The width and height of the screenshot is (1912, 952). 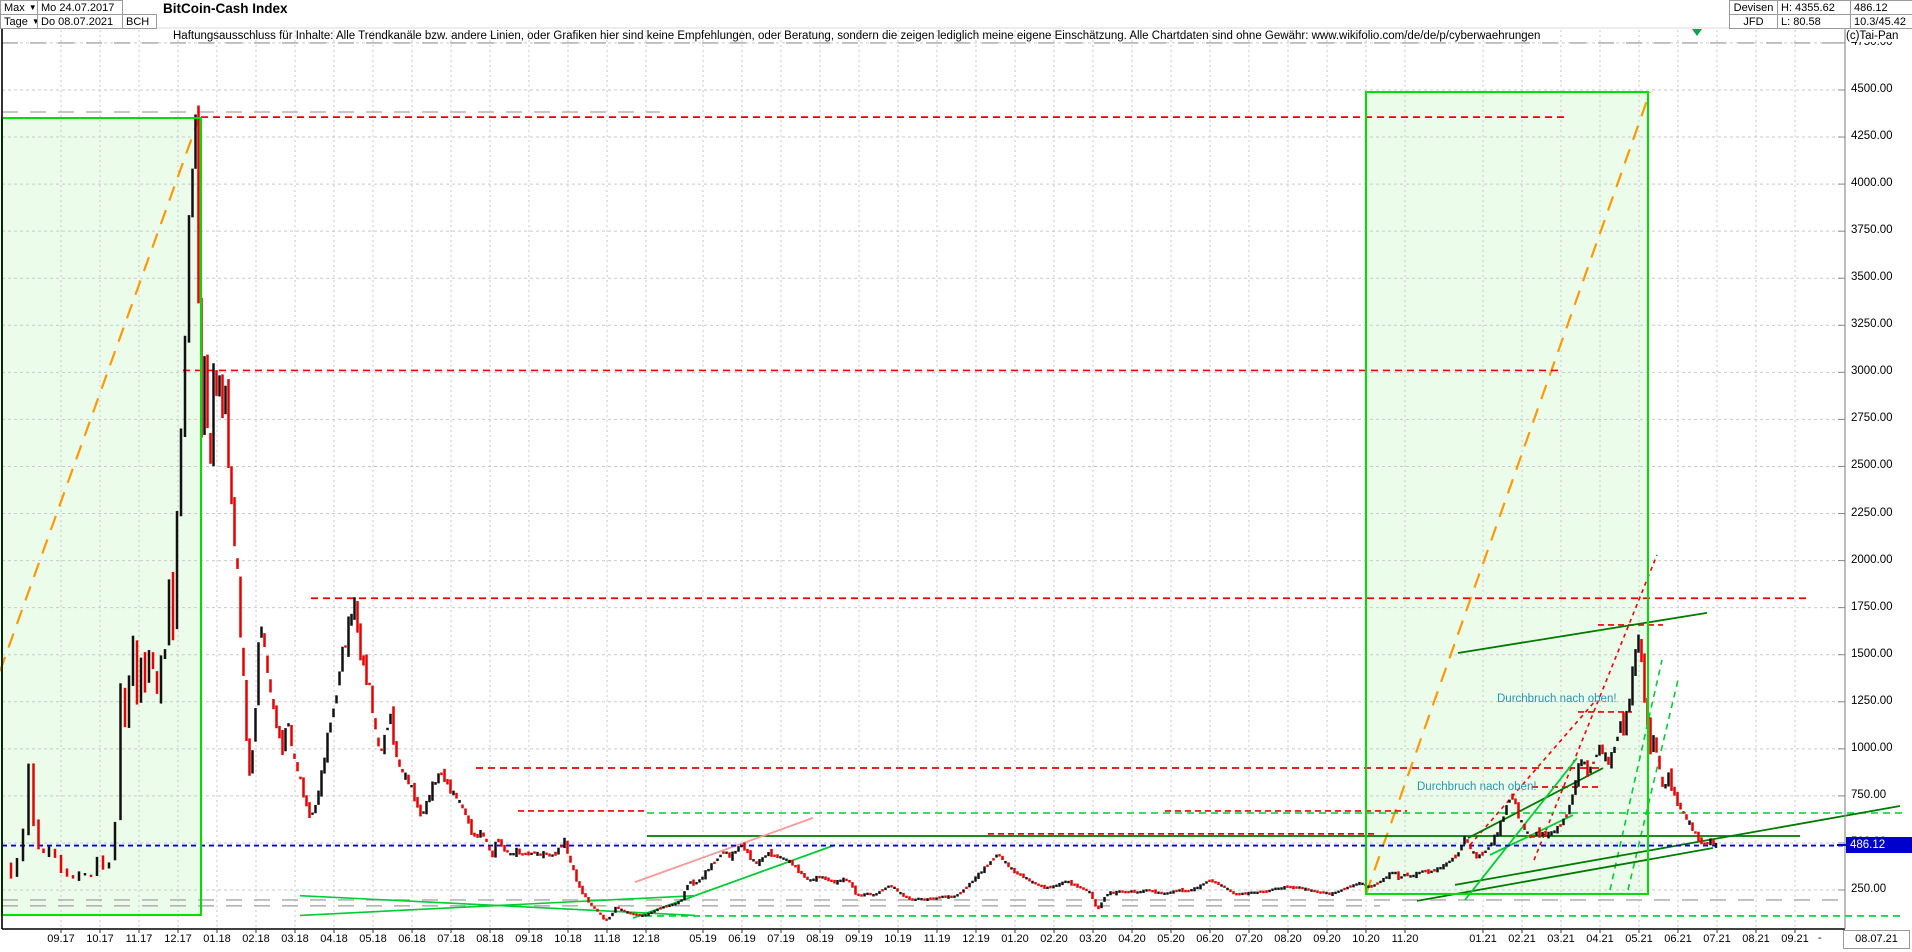 What do you see at coordinates (490, 939) in the screenshot?
I see `x-axis-label: 08.18` at bounding box center [490, 939].